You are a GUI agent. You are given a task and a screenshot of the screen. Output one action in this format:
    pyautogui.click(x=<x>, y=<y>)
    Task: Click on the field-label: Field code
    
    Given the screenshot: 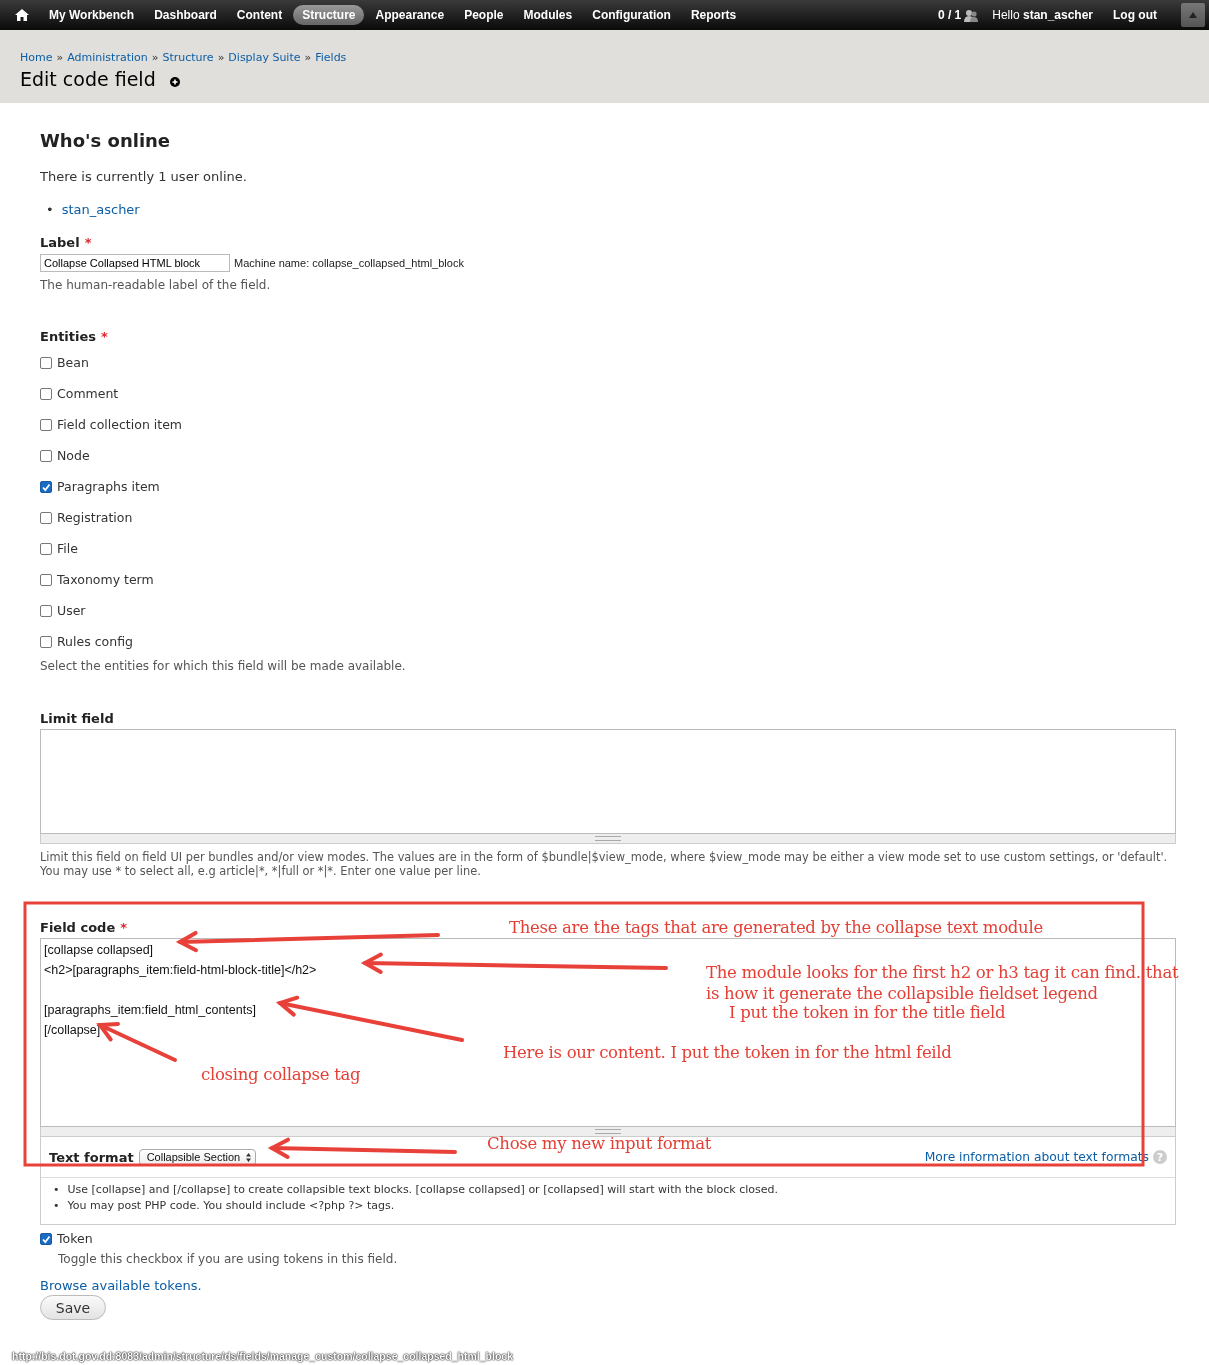 What is the action you would take?
    pyautogui.click(x=78, y=927)
    